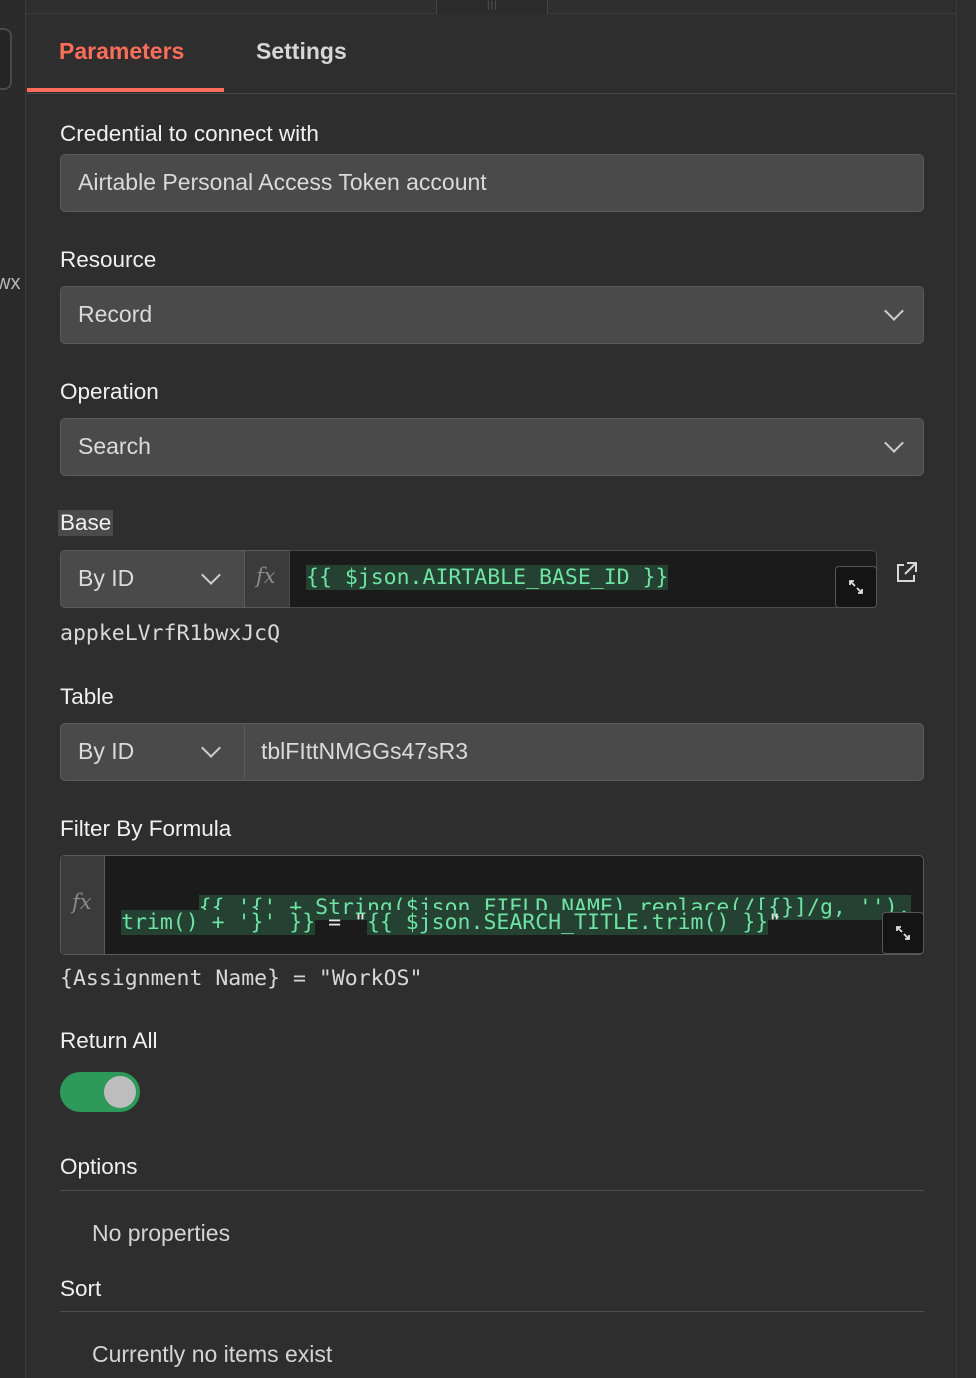  Describe the element at coordinates (775, 922) in the screenshot. I see `filter-literal-part: "` at that location.